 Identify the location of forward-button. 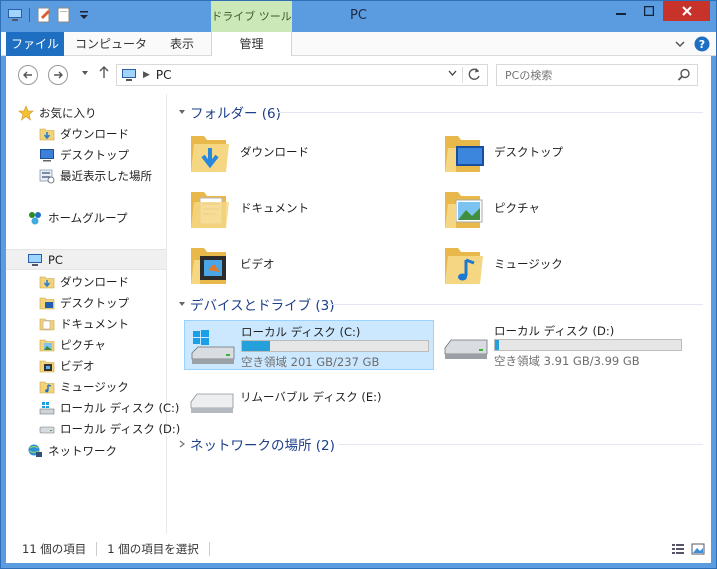
(58, 75).